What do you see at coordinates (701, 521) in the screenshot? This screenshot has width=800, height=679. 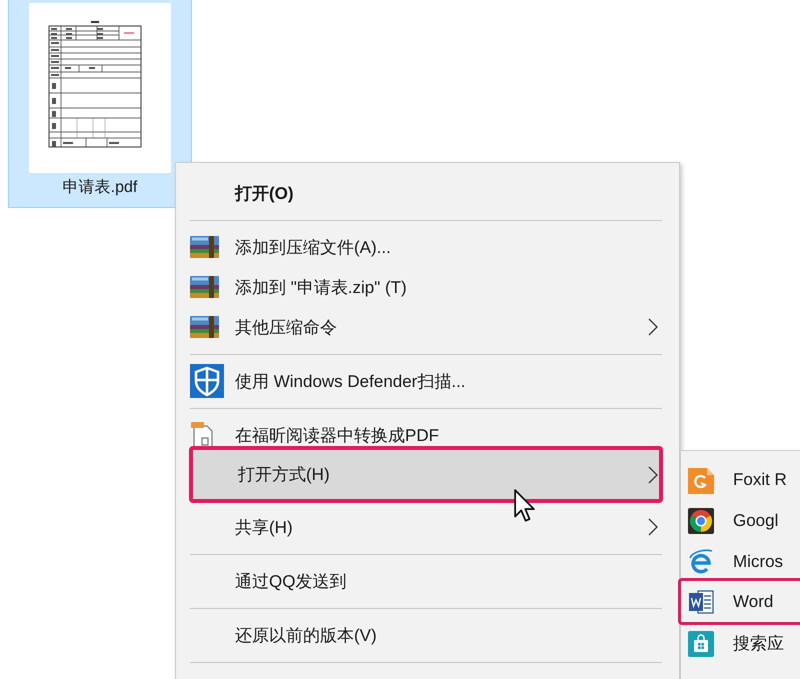 I see `round-logo-icon` at bounding box center [701, 521].